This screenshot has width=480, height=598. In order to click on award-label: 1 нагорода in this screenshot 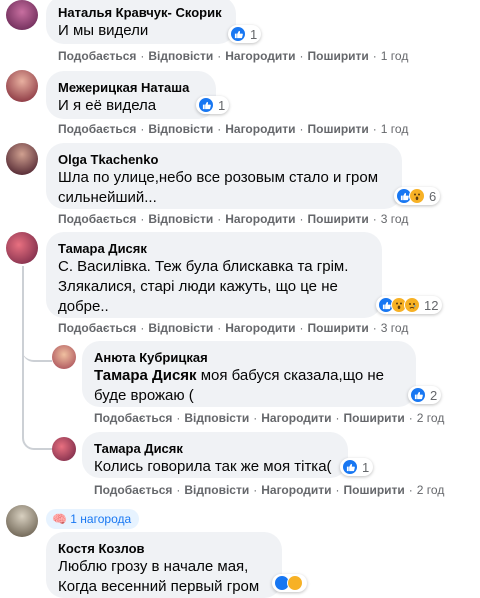, I will do `click(101, 519)`.